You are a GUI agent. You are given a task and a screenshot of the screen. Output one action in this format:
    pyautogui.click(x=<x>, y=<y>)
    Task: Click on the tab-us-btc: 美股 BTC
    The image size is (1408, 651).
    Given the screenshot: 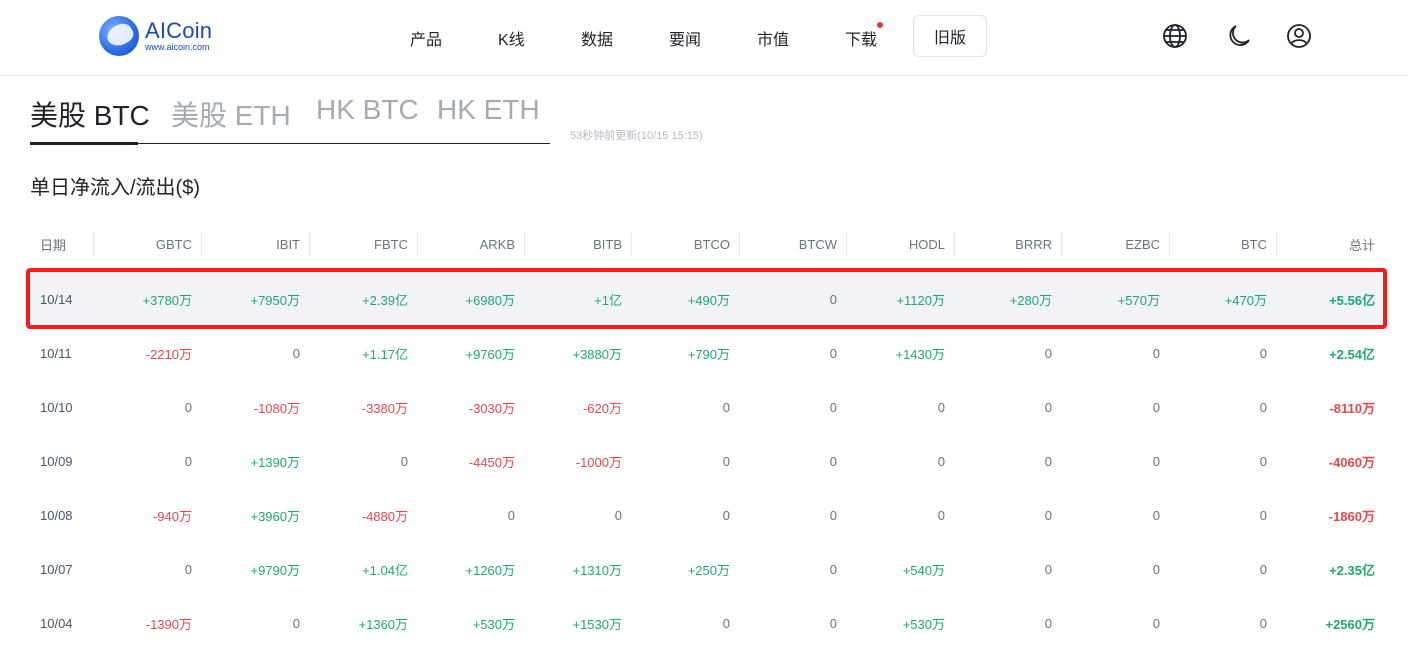 What is the action you would take?
    pyautogui.click(x=90, y=114)
    